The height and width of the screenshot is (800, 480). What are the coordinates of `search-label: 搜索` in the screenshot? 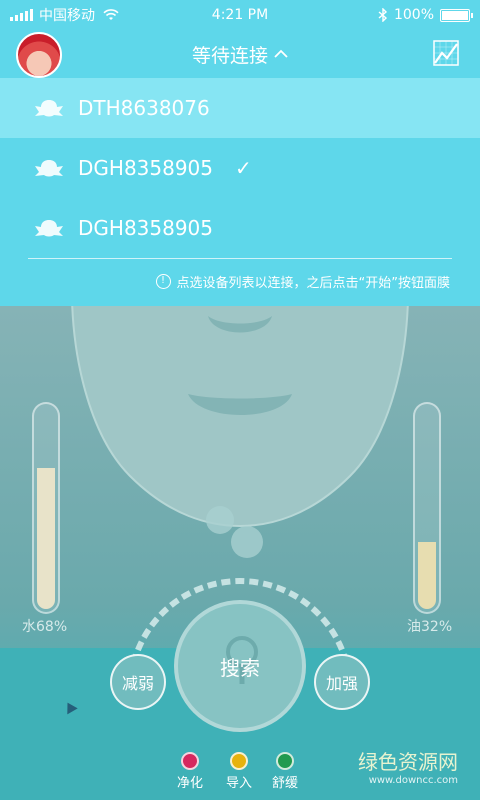 It's located at (240, 667).